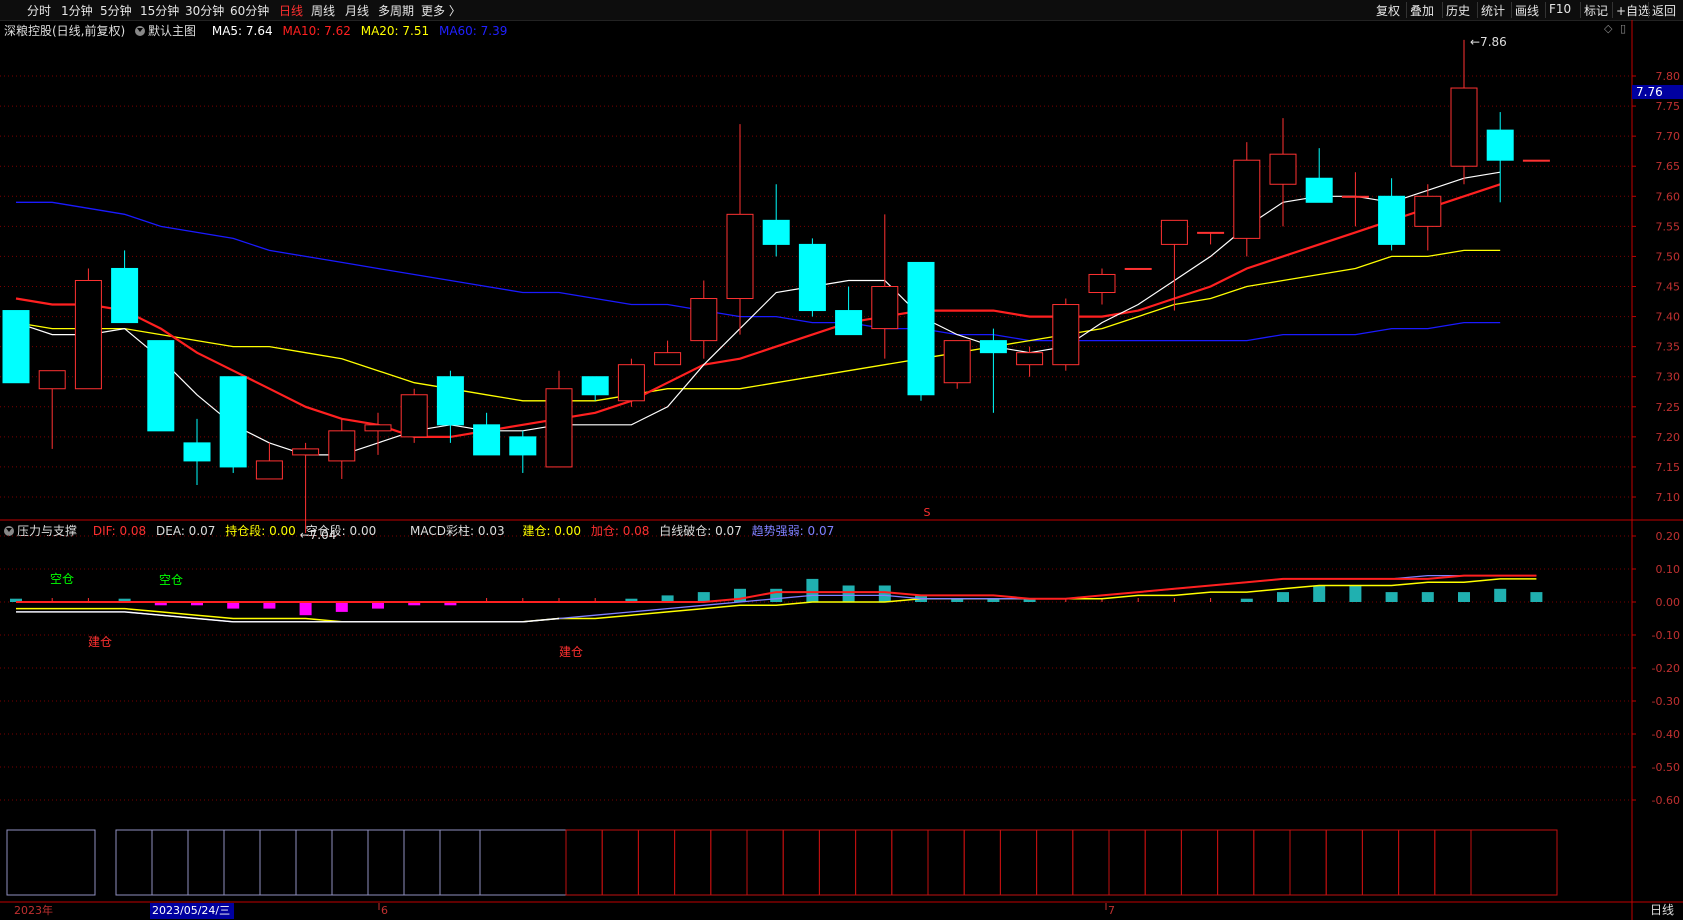 The height and width of the screenshot is (920, 1683). Describe the element at coordinates (1668, 287) in the screenshot. I see `price-tick-label: 7.45` at that location.